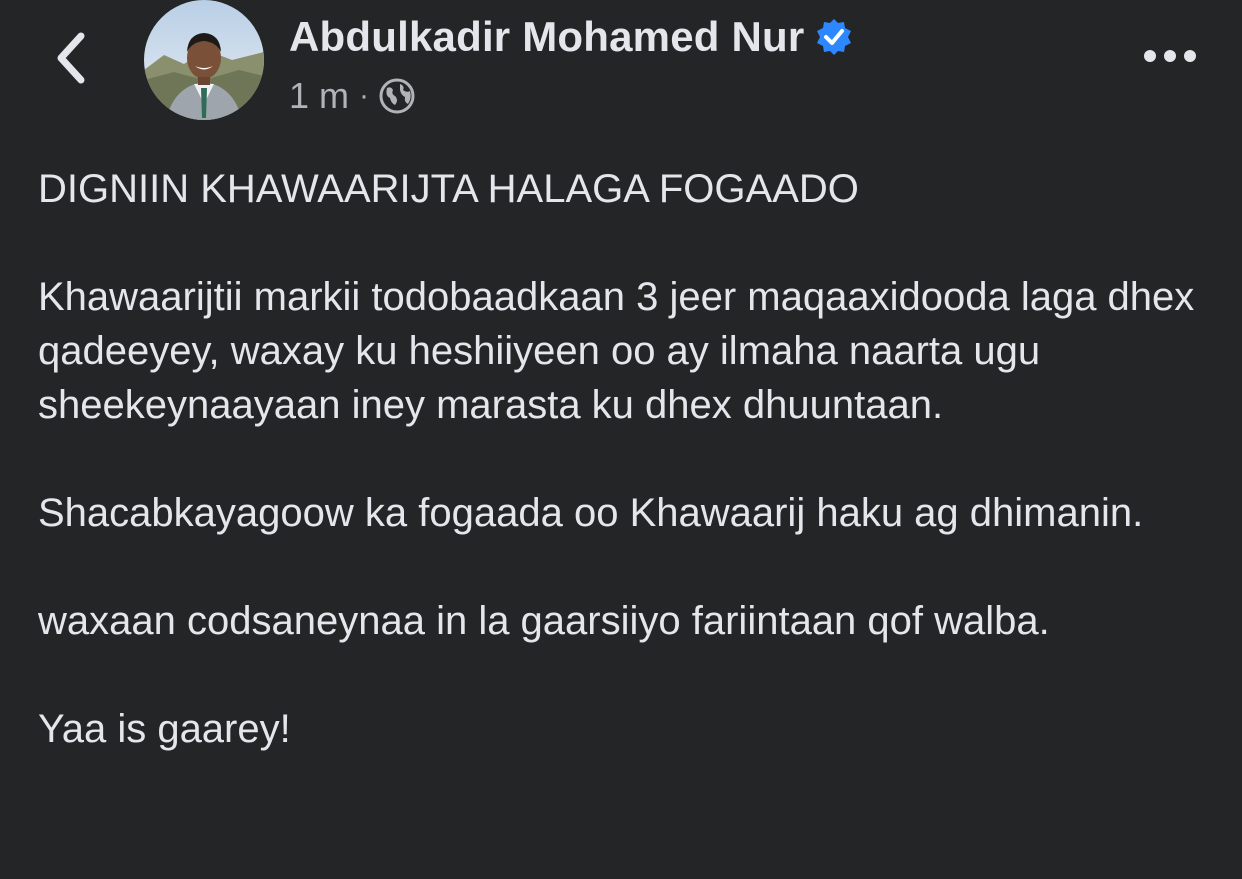  I want to click on back-button, so click(70, 58).